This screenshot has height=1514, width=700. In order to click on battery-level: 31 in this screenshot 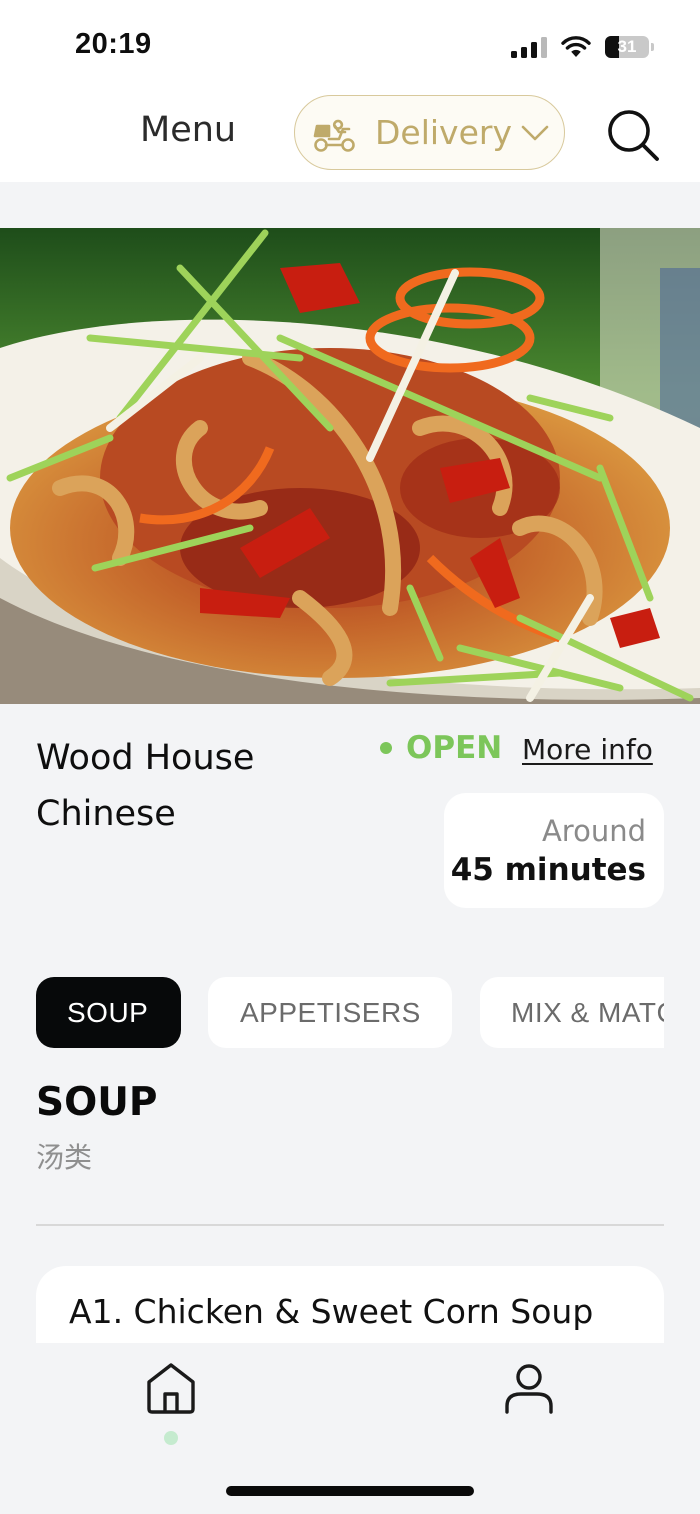, I will do `click(627, 46)`.